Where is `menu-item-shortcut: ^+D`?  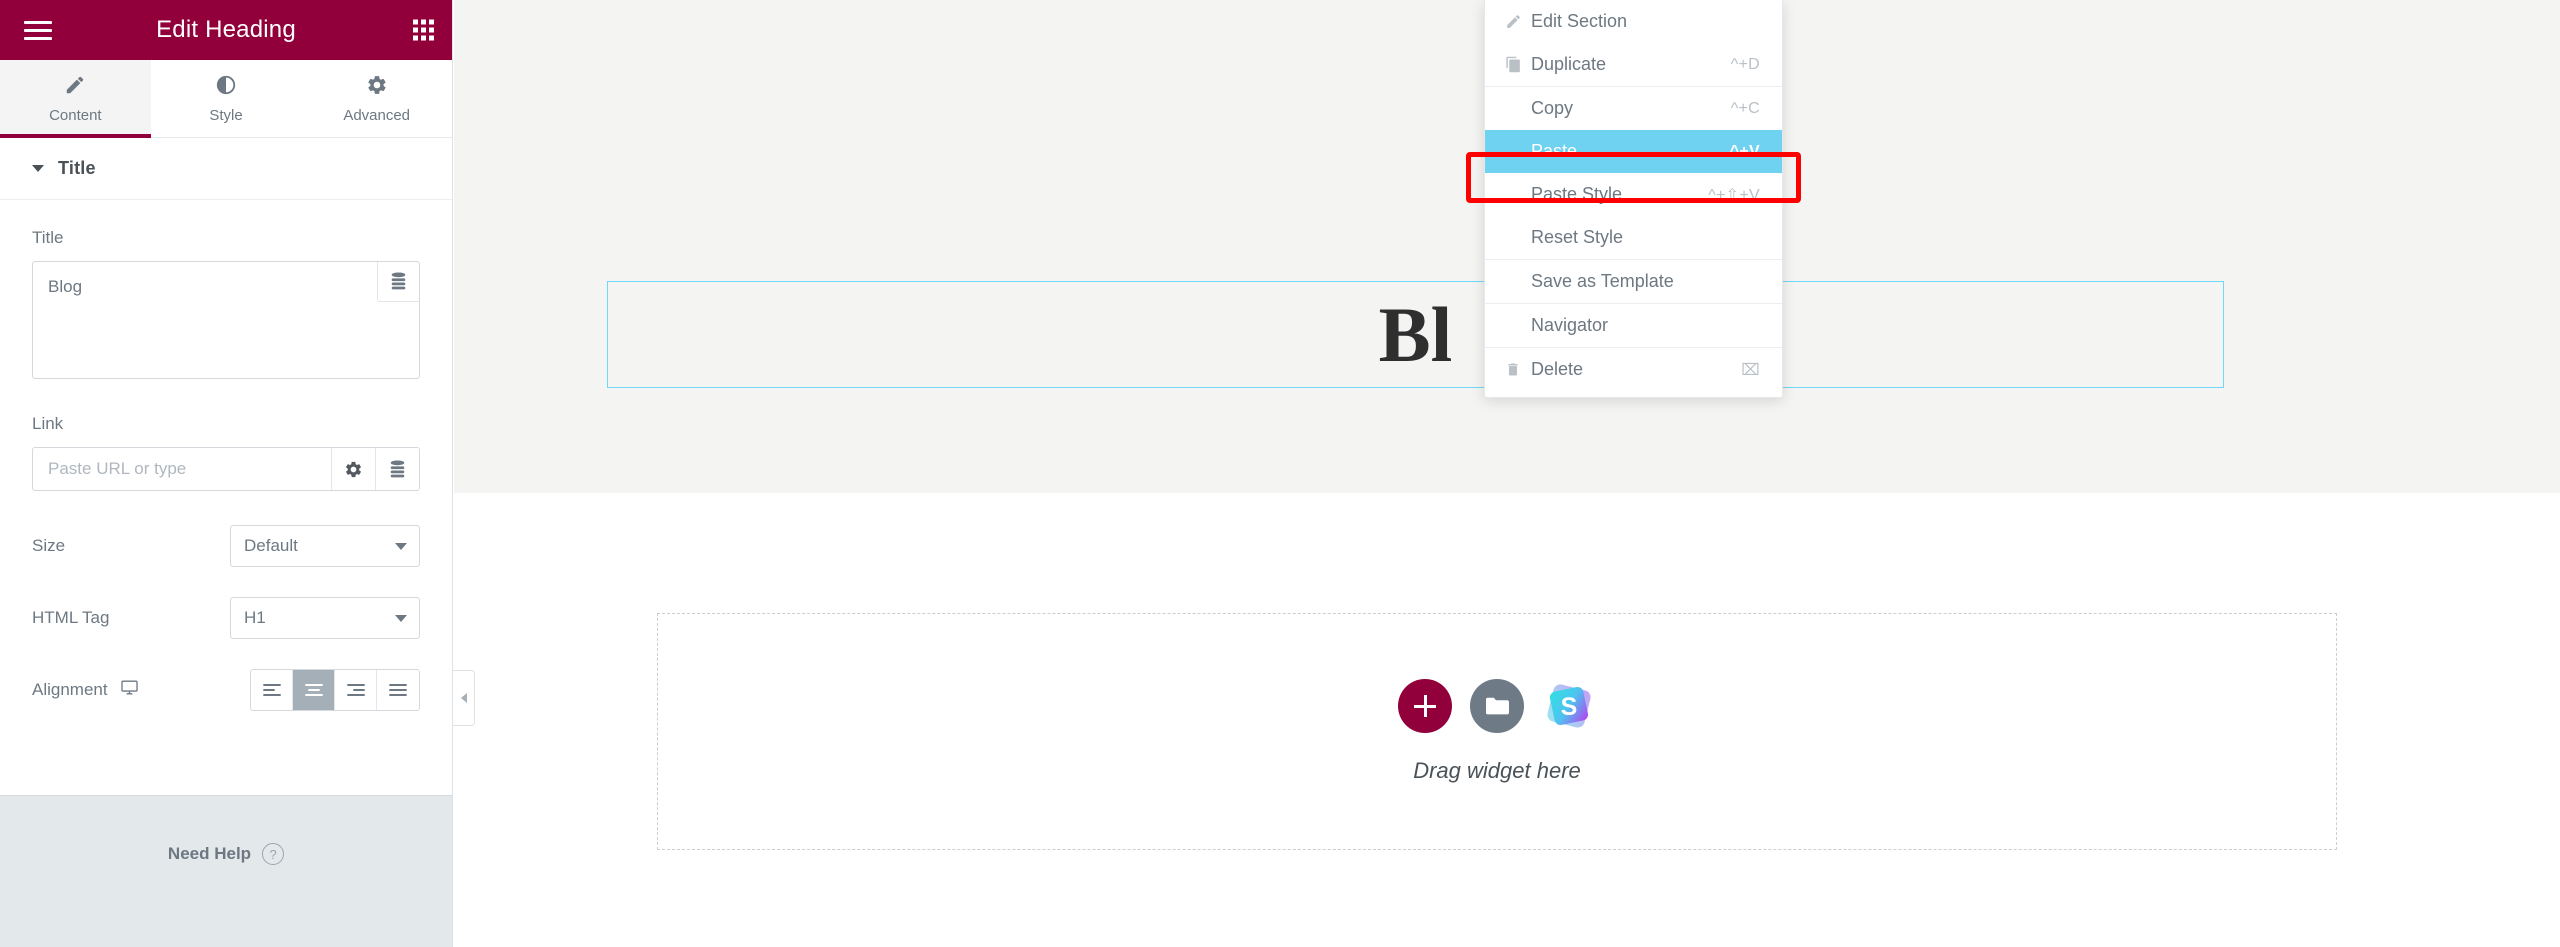
menu-item-shortcut: ^+D is located at coordinates (1745, 64).